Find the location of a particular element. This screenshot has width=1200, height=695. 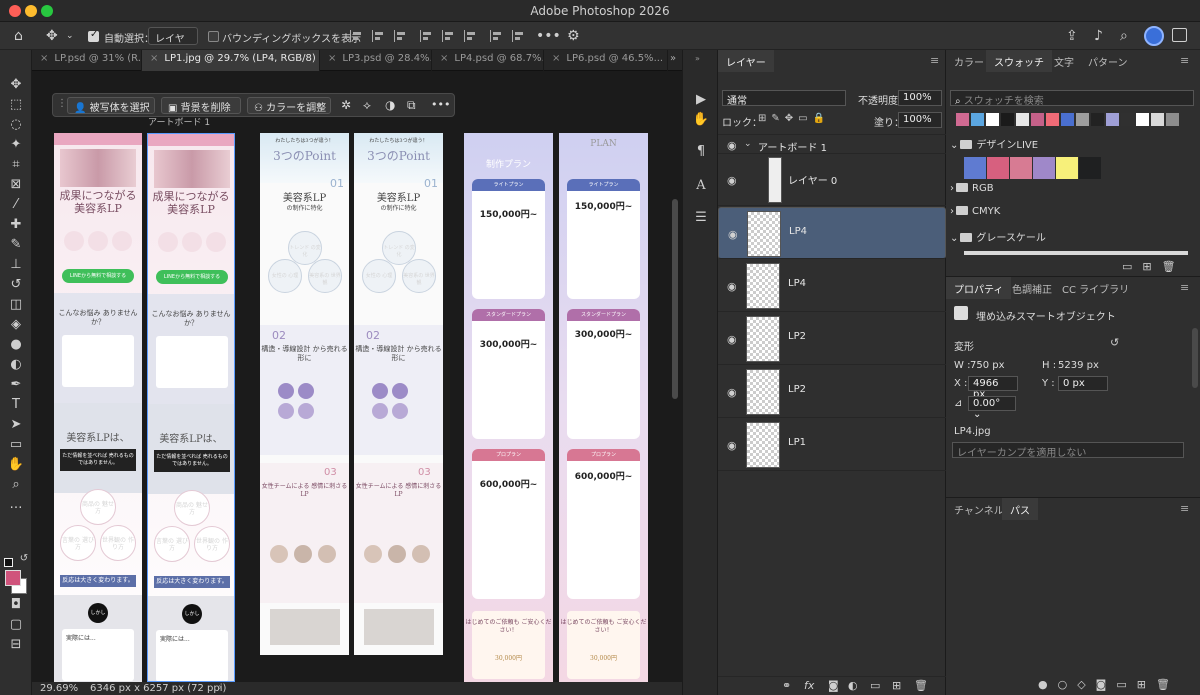

blend-mode-dropdown: 通常 is located at coordinates (784, 98).